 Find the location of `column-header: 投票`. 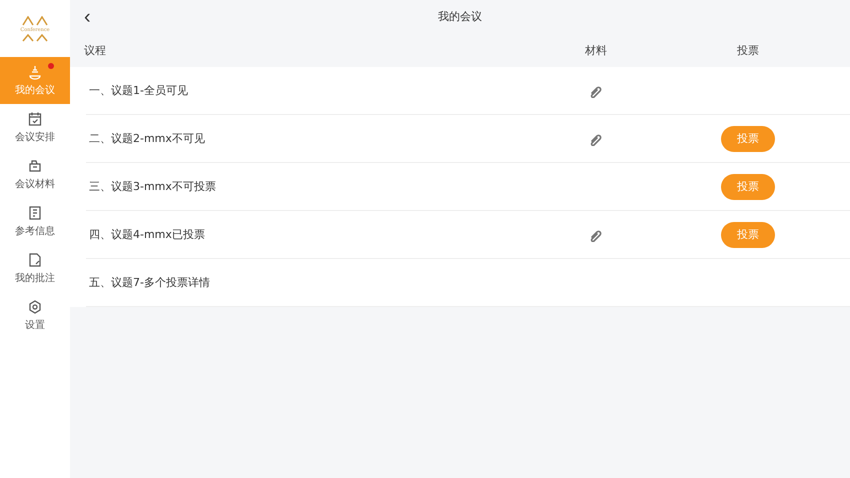

column-header: 投票 is located at coordinates (748, 50).